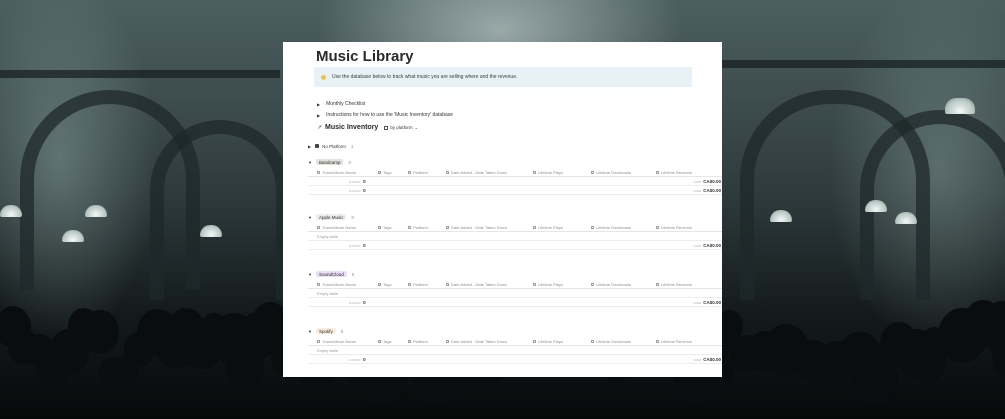 This screenshot has width=1005, height=419. I want to click on sum-value: CA$0.00, so click(712, 359).